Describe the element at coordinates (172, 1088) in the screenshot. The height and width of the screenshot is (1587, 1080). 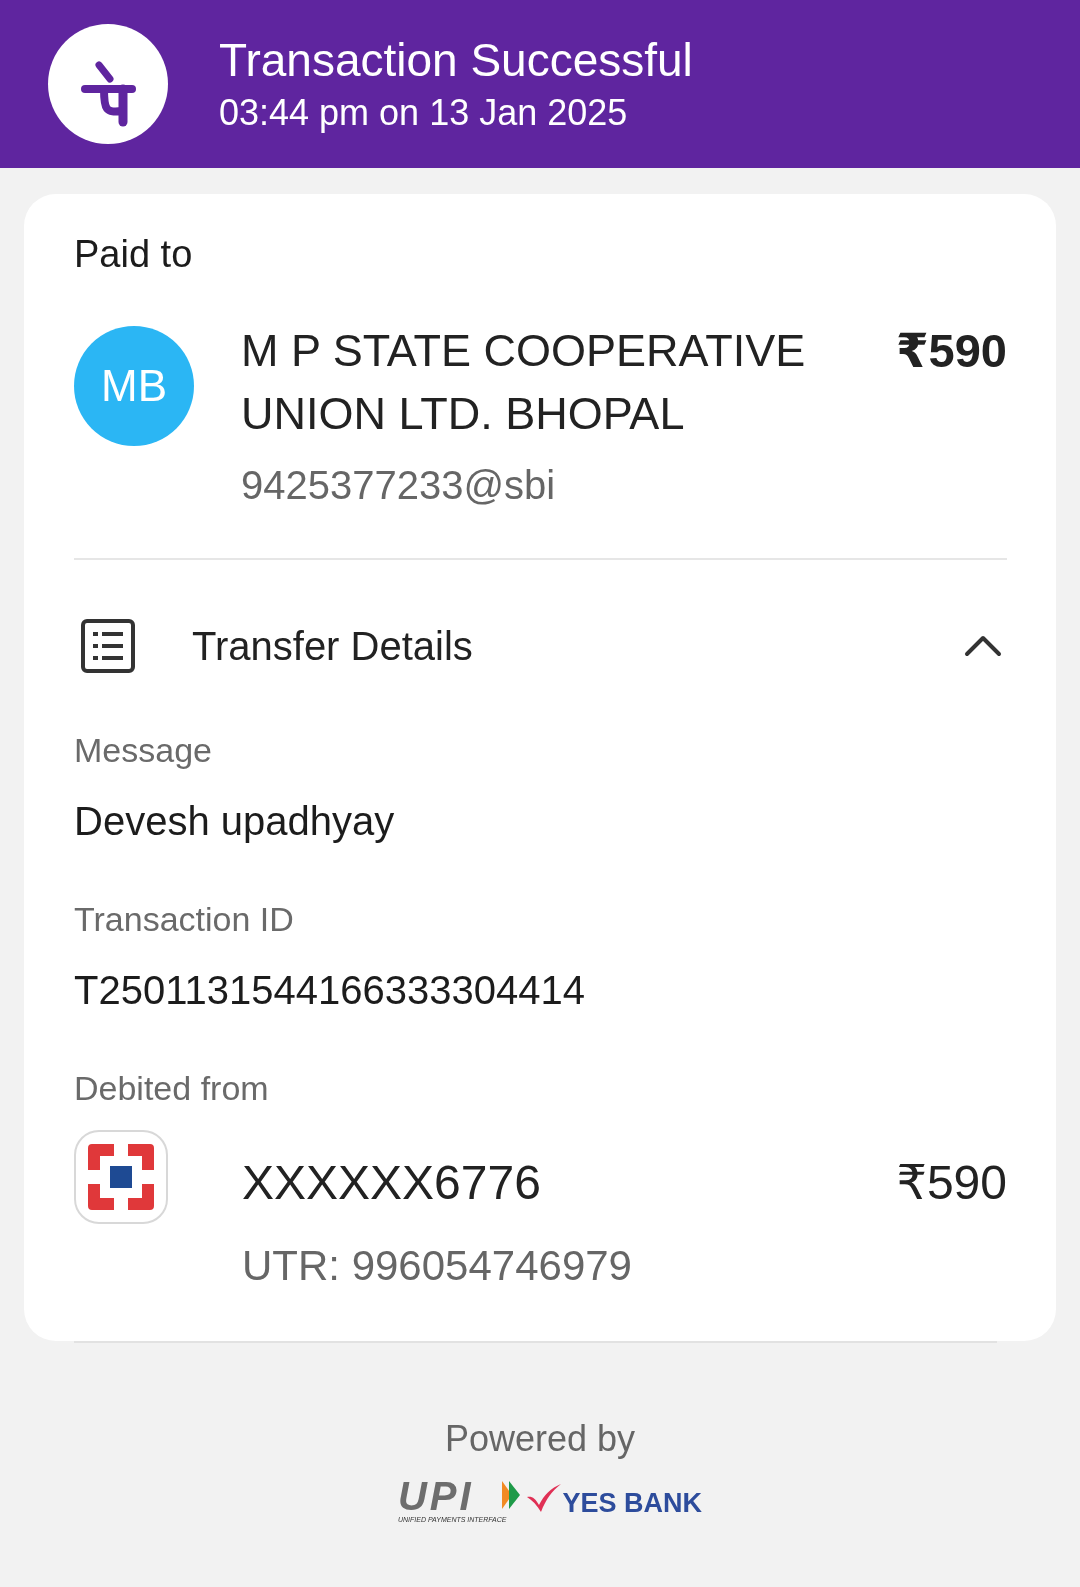
I see `field-label: Debited from` at that location.